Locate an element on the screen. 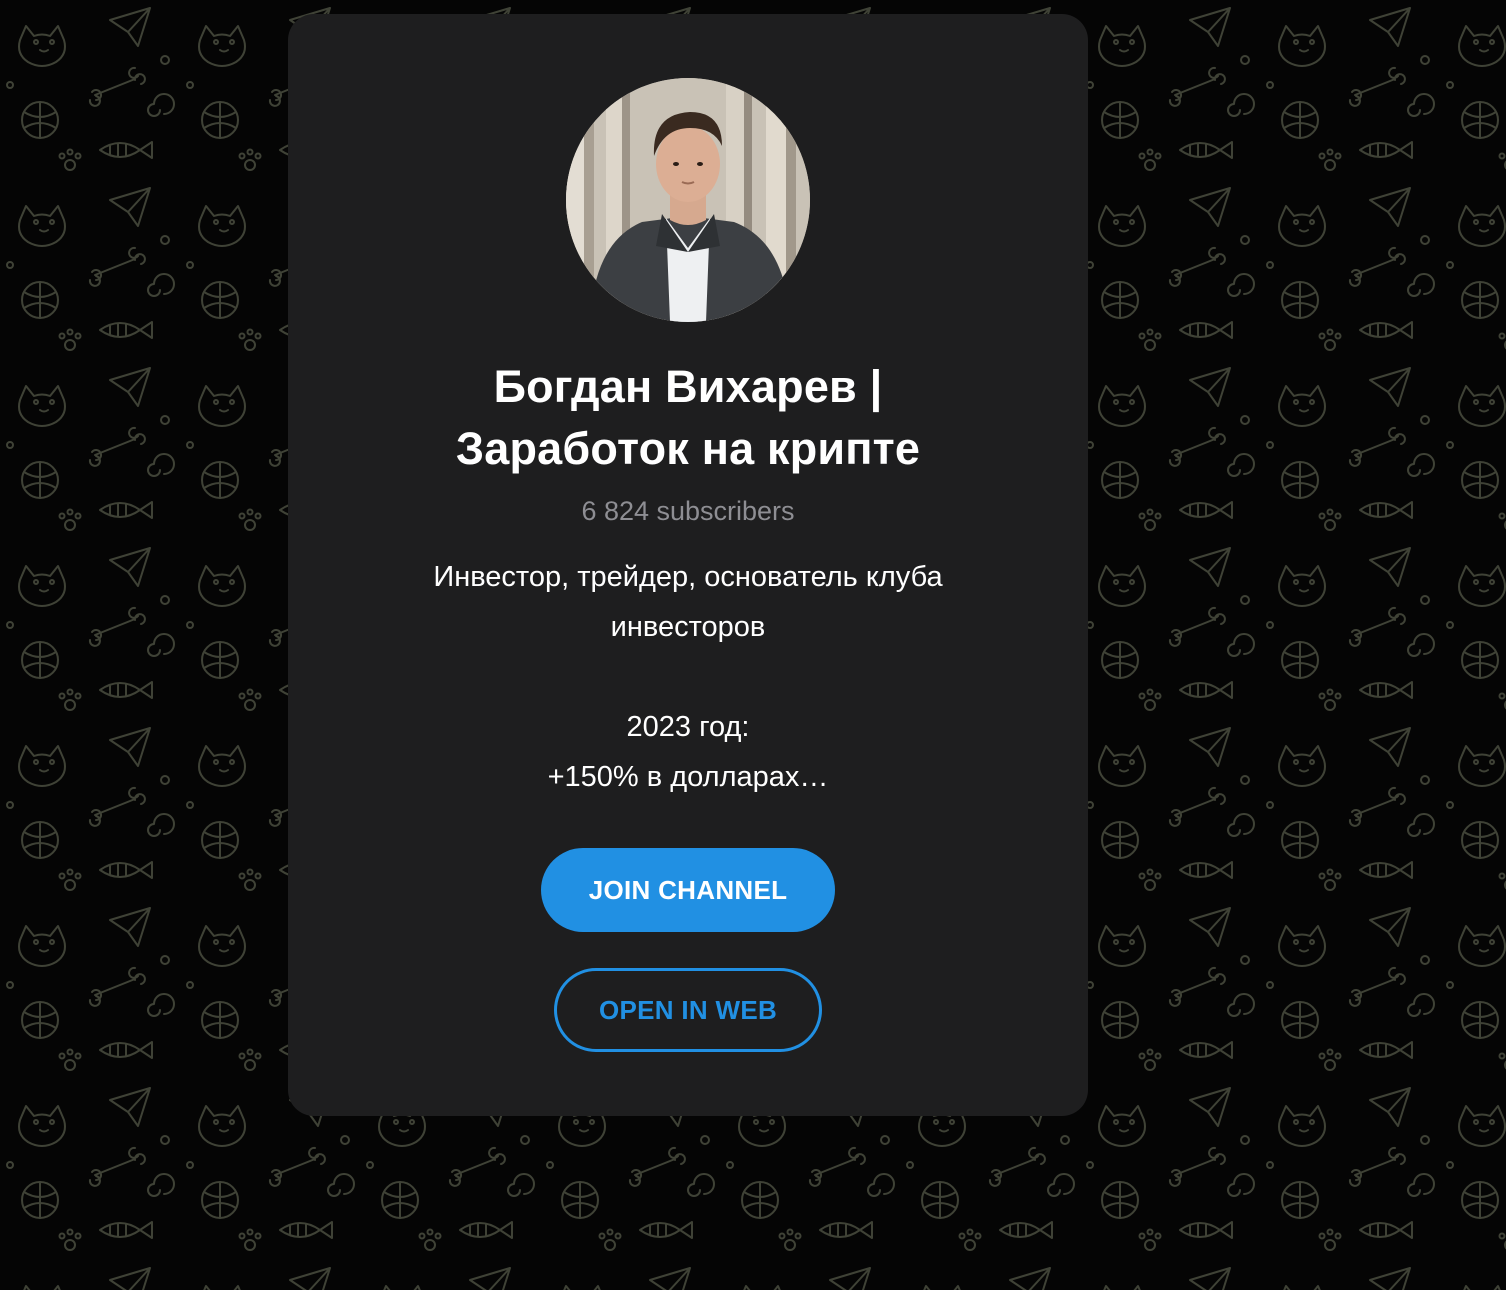 The image size is (1506, 1290). description-line is located at coordinates (688, 677).